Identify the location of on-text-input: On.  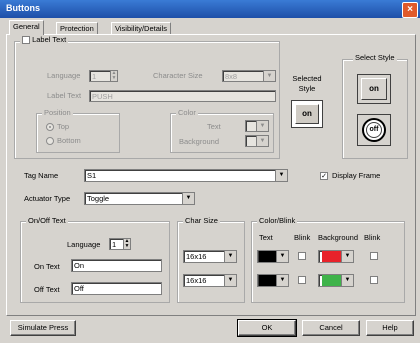
(116, 265).